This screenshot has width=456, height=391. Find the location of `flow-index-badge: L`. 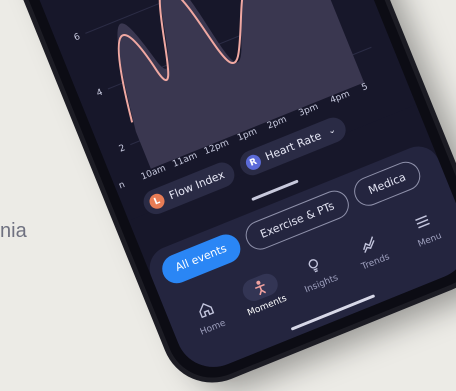

flow-index-badge: L is located at coordinates (157, 201).